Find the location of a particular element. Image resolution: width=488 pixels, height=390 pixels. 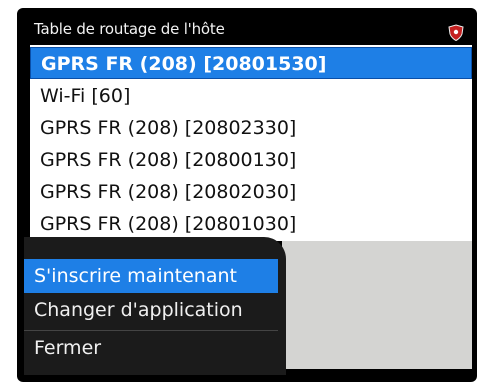

menu-item-label: Fermer is located at coordinates (68, 348).